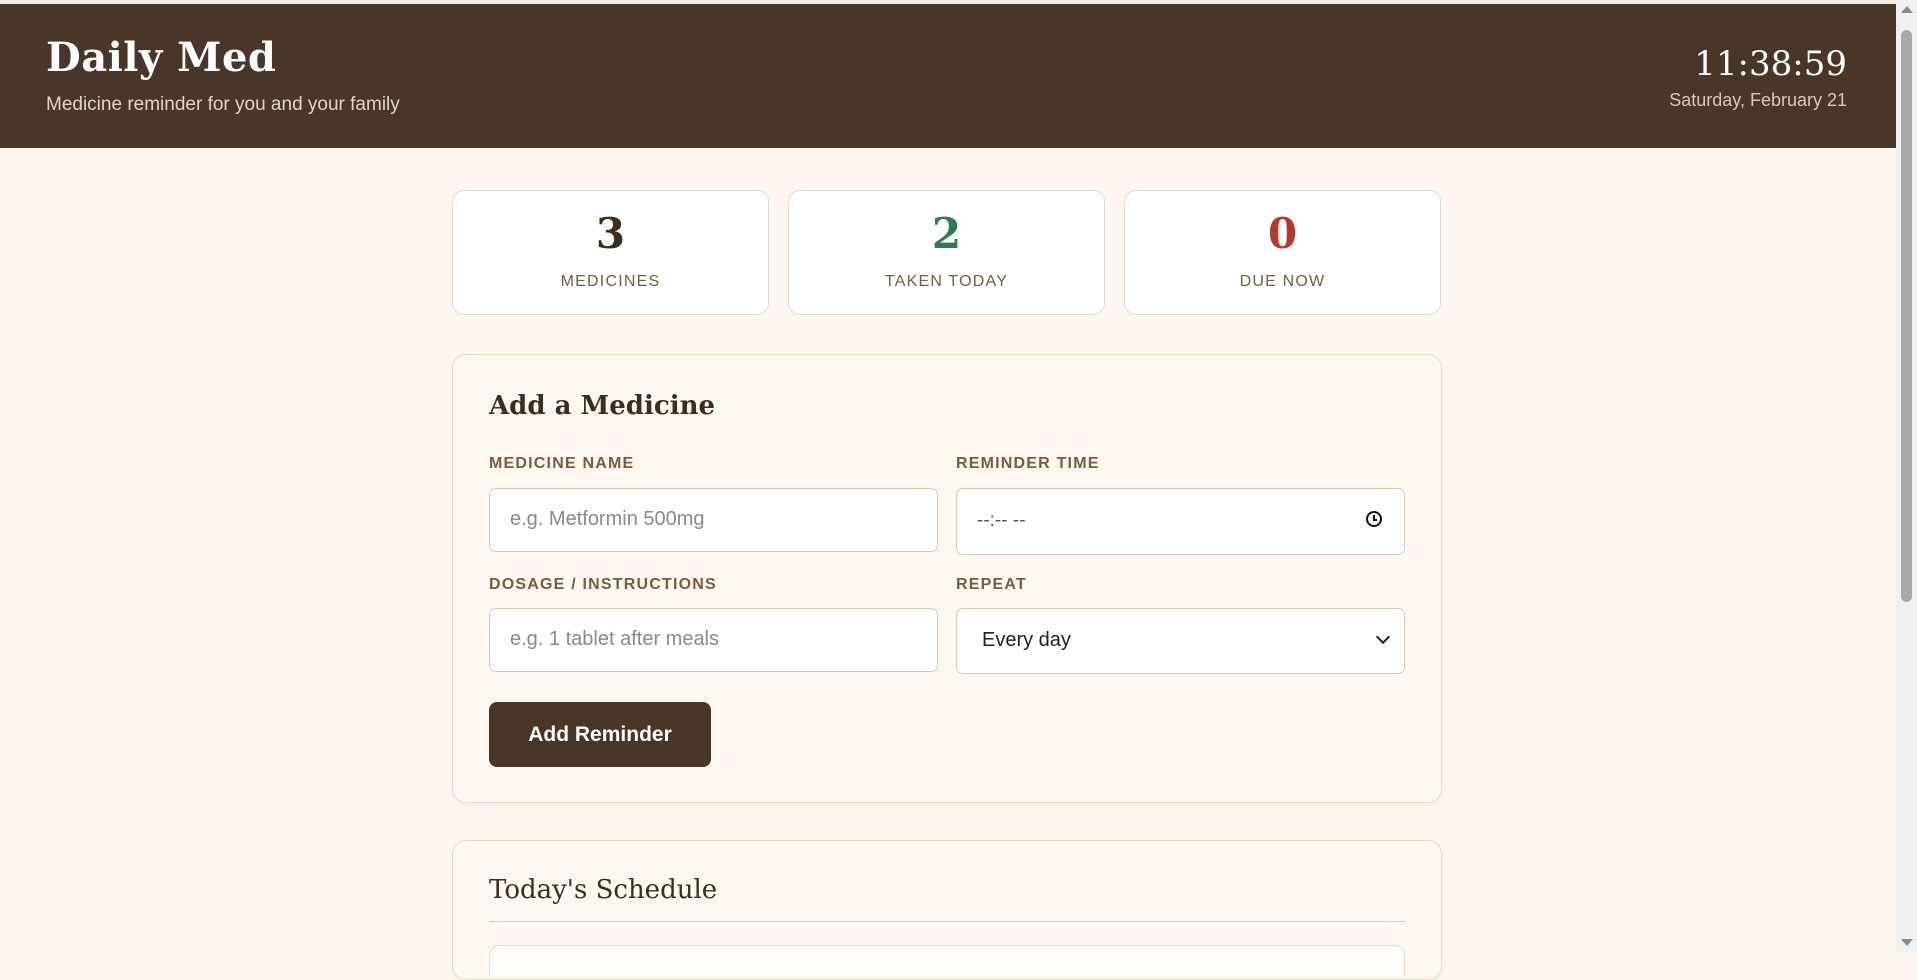  I want to click on app-title: Daily Med, so click(161, 57).